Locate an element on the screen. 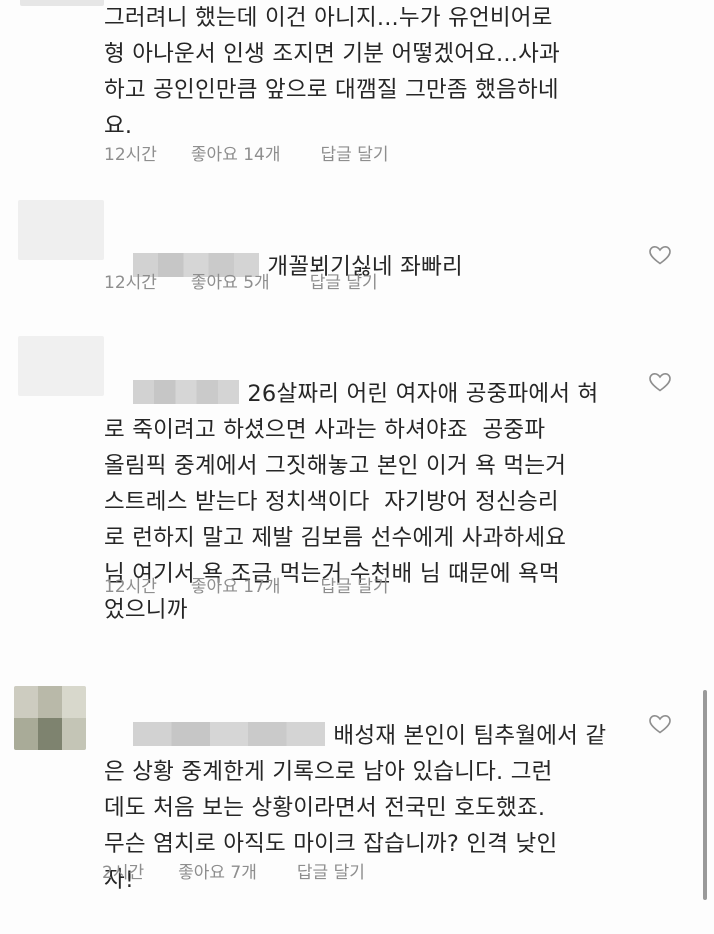 The height and width of the screenshot is (934, 714). scrollbar is located at coordinates (705, 795).